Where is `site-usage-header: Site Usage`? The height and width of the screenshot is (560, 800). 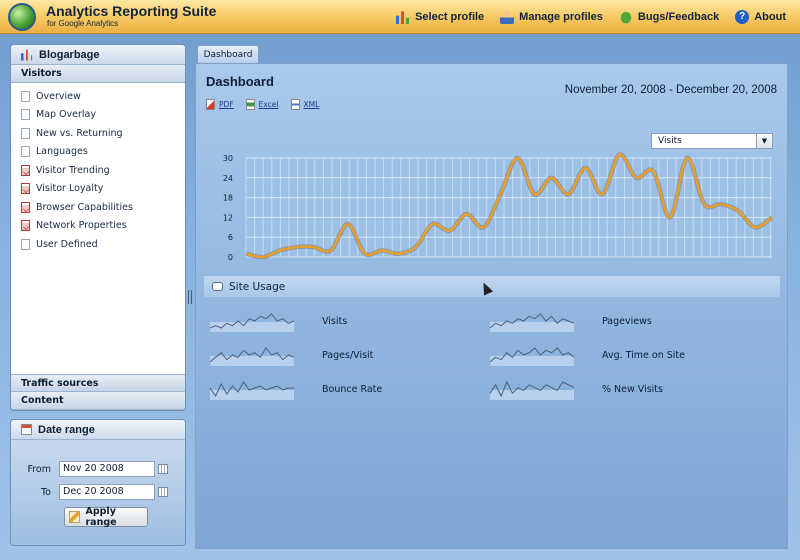
site-usage-header: Site Usage is located at coordinates (492, 286).